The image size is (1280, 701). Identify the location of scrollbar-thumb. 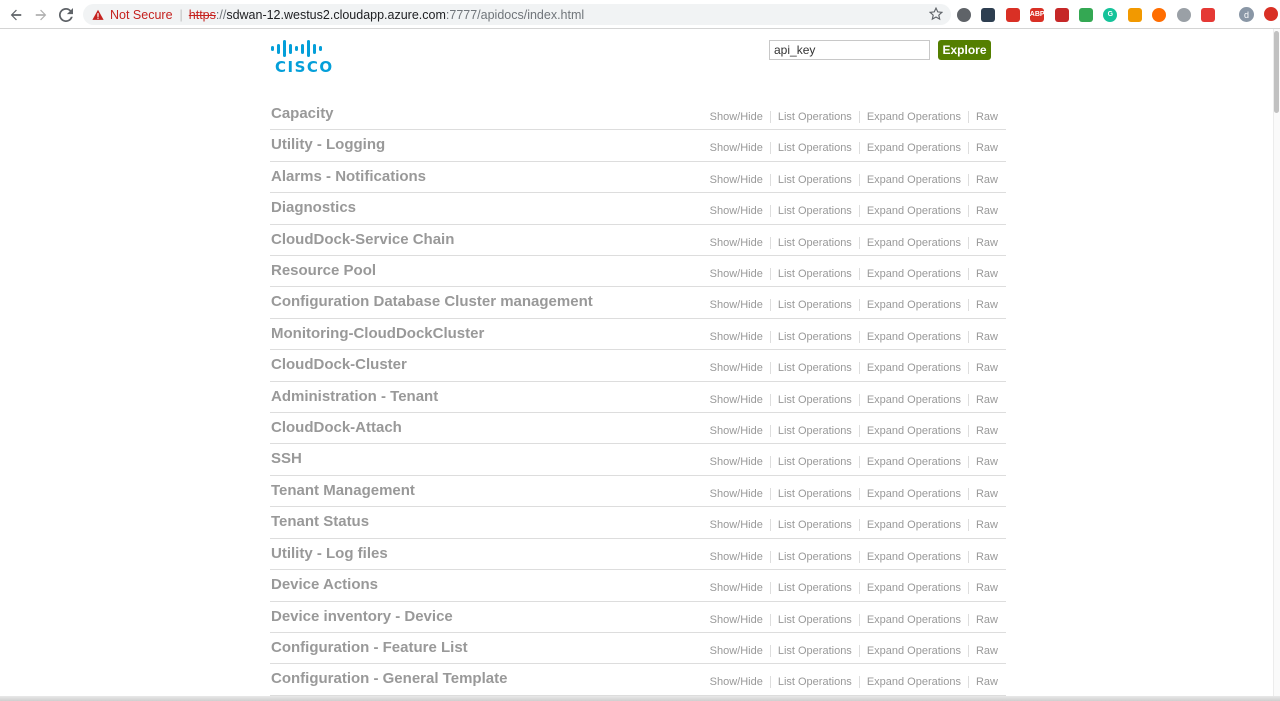
(1276, 72).